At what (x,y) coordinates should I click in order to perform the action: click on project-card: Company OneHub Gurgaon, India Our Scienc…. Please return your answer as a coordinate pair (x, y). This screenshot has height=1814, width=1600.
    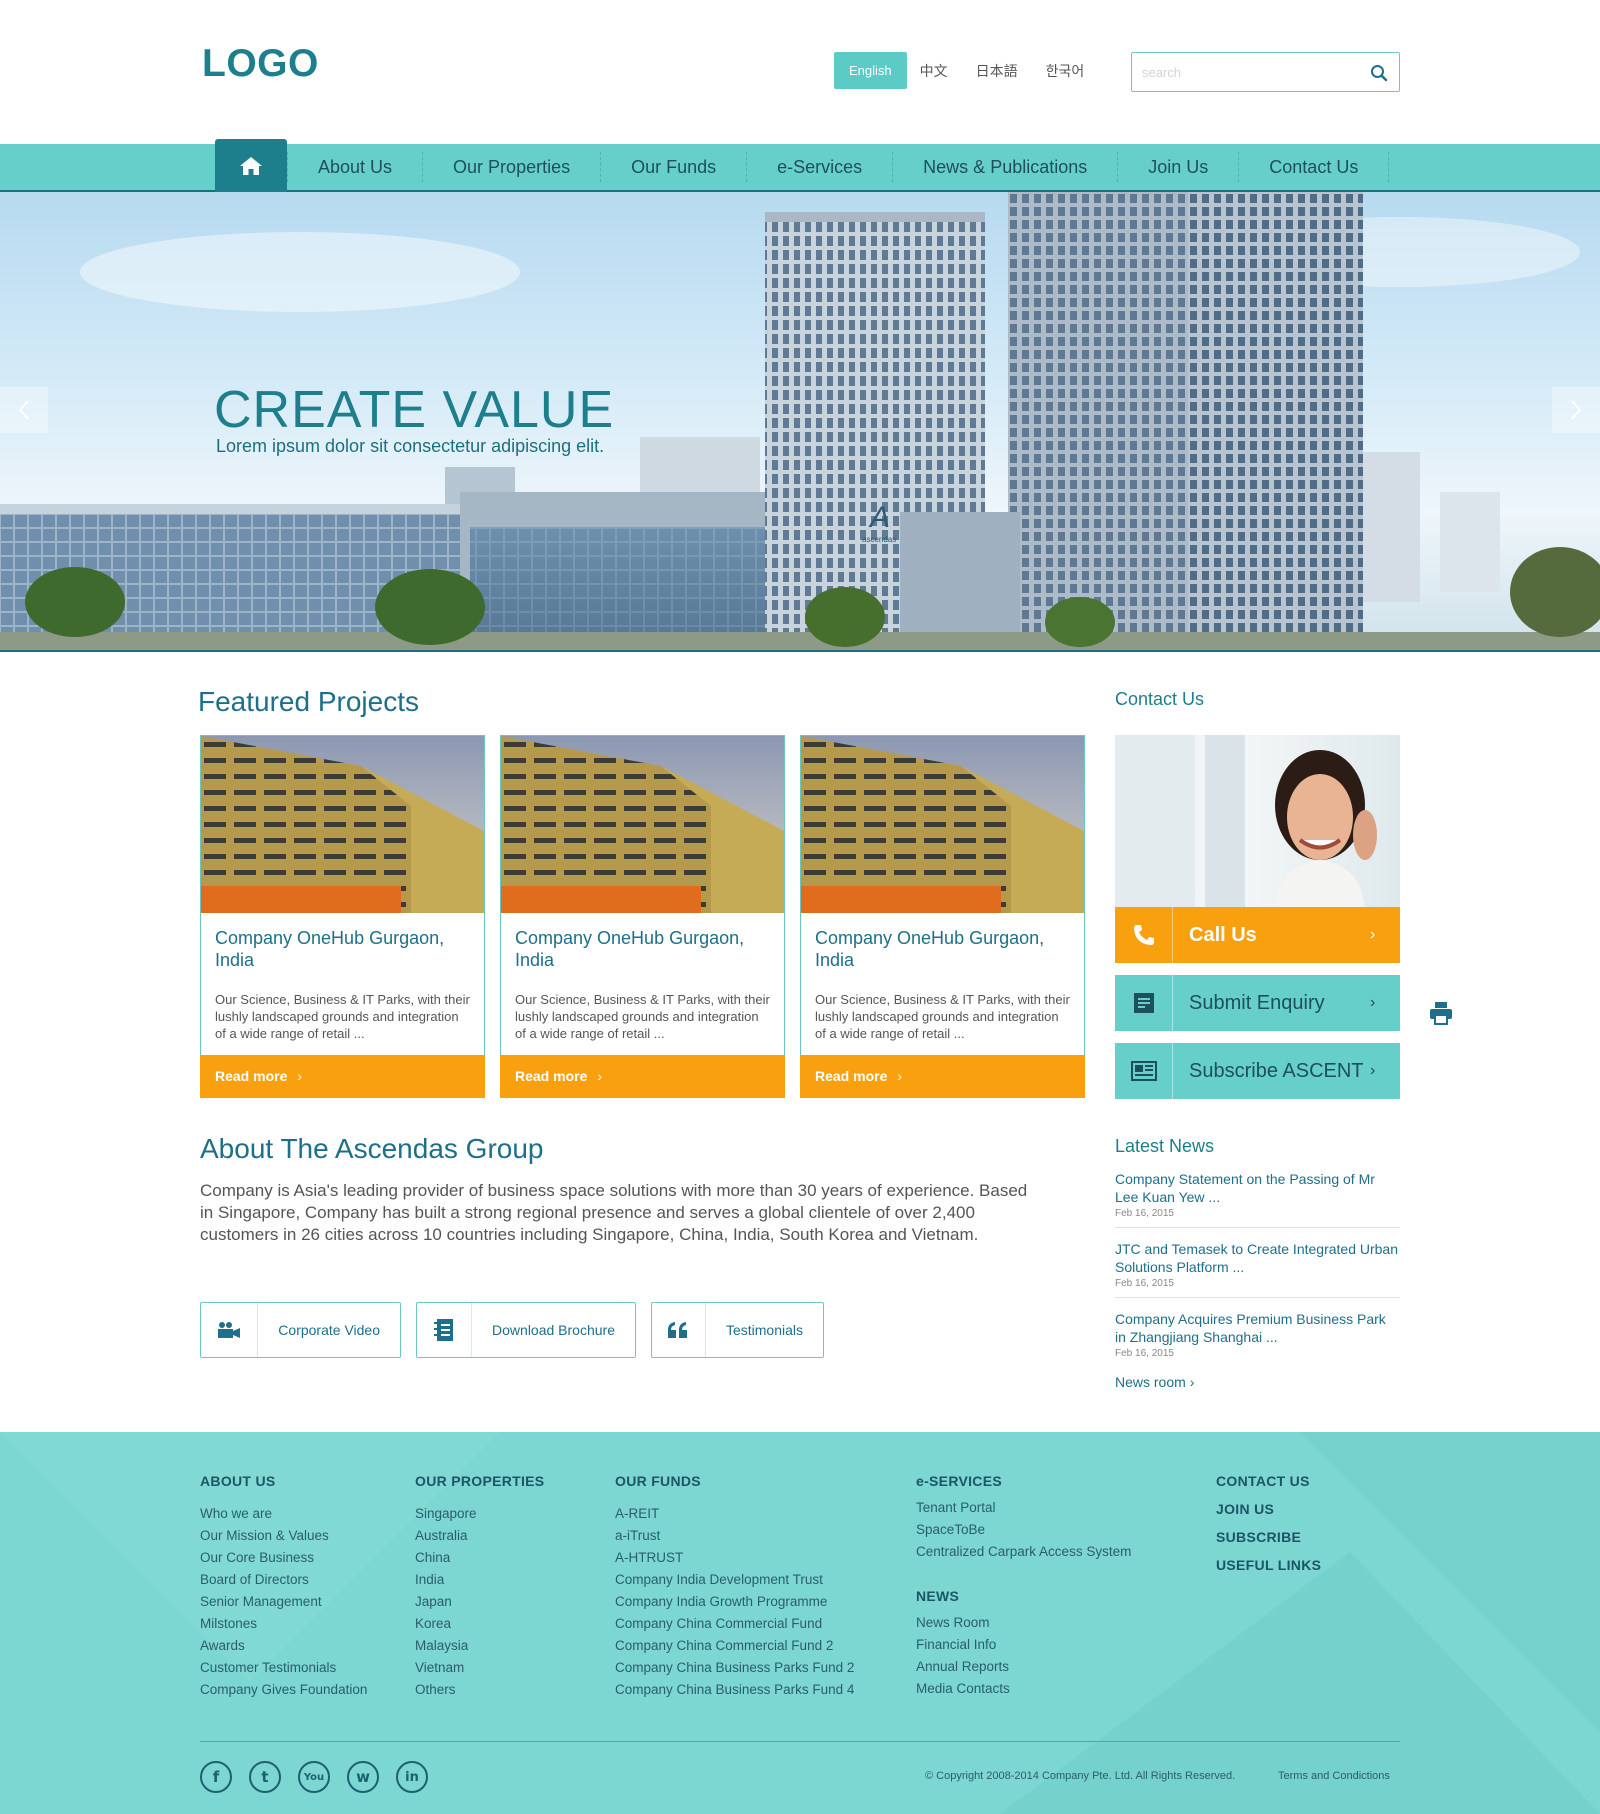
    Looking at the image, I should click on (342, 916).